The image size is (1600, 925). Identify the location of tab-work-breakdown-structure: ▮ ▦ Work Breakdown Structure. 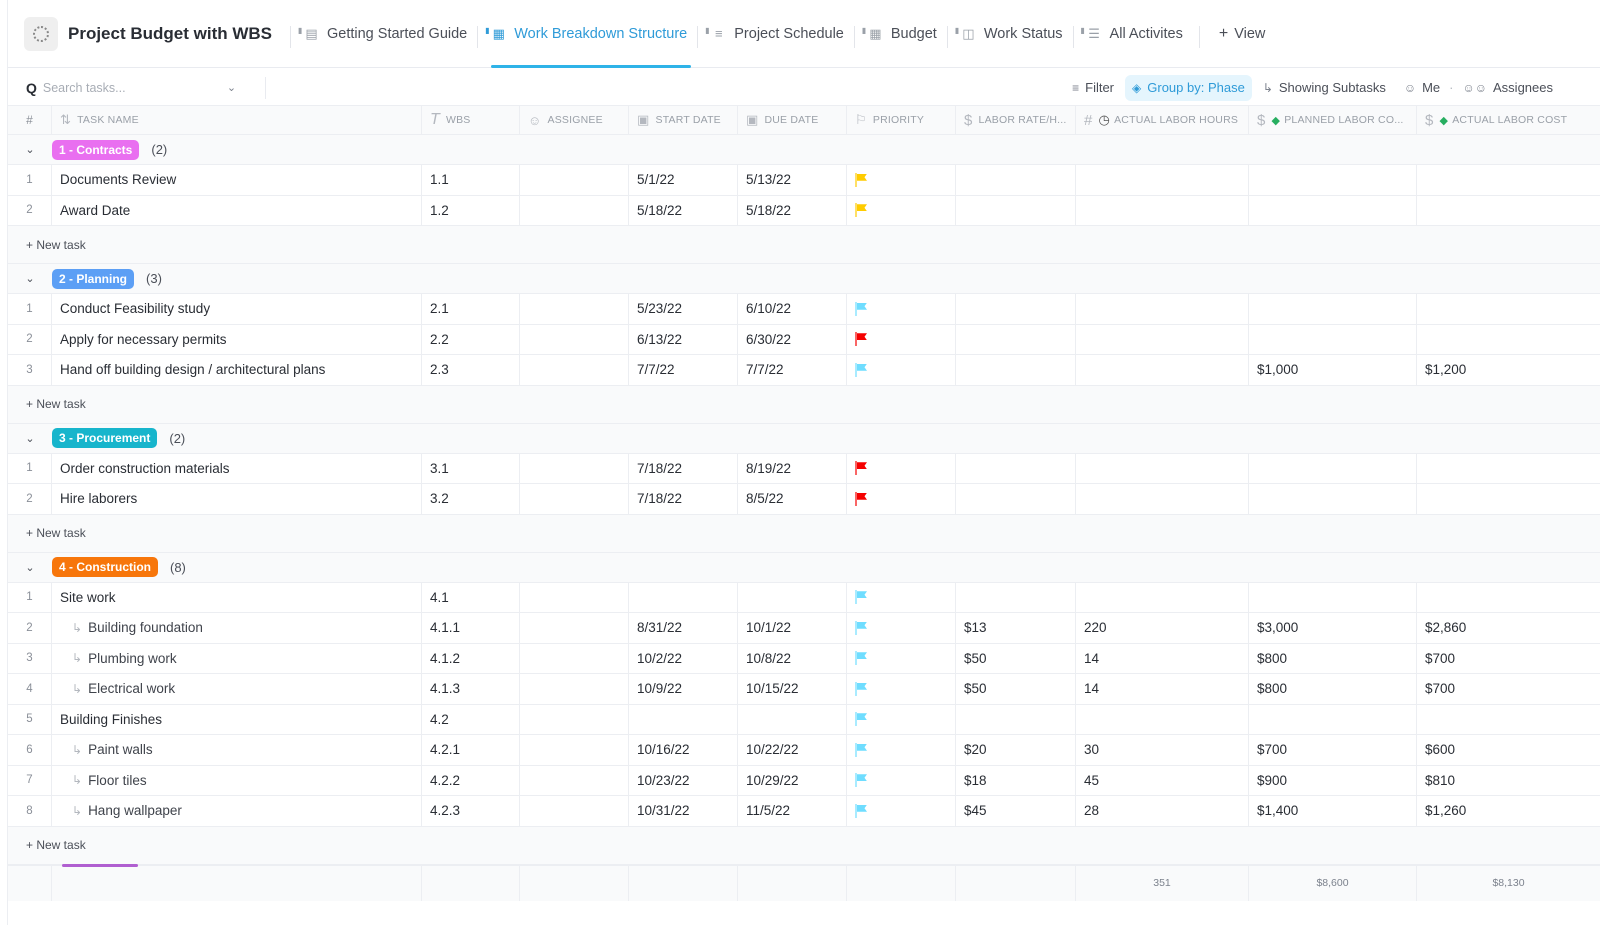
(587, 34).